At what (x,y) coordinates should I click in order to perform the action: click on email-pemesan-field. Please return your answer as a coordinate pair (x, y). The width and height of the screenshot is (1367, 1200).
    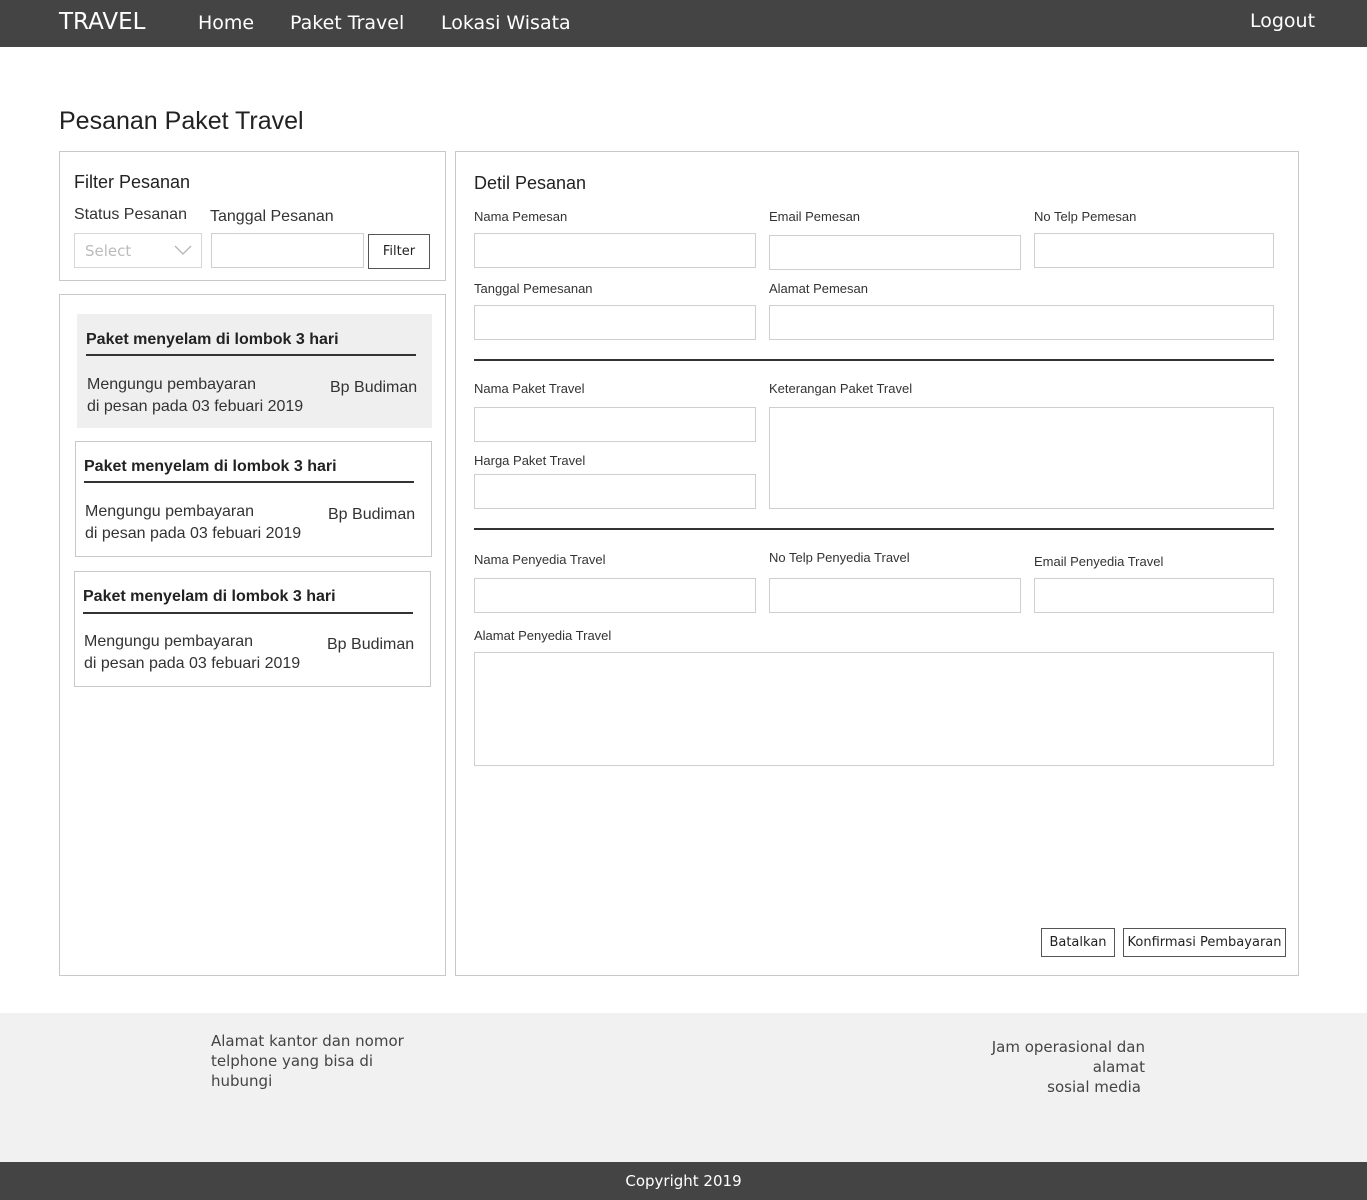
    Looking at the image, I should click on (895, 252).